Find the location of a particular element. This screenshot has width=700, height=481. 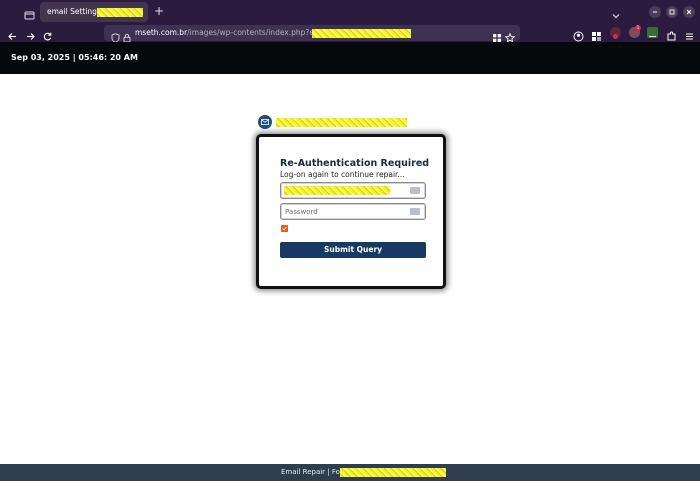

puzzle-icon is located at coordinates (671, 34).